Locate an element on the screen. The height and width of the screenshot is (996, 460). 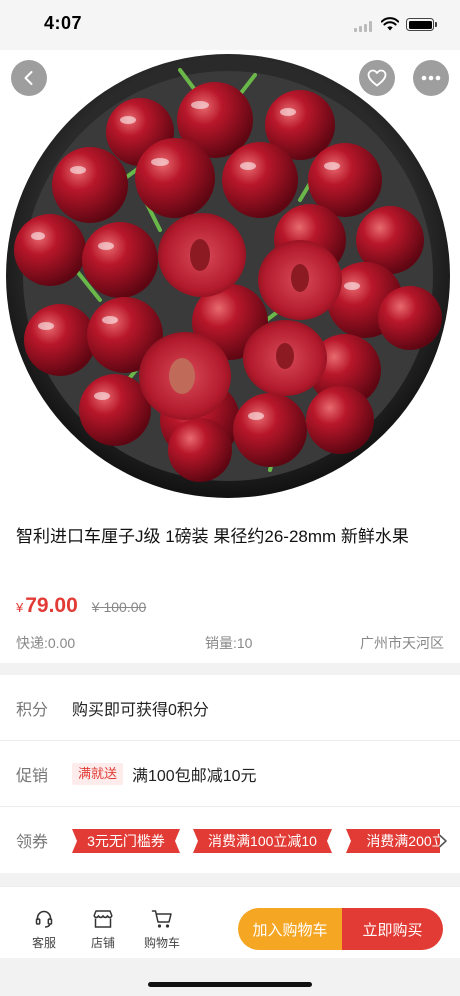
buy-now-button: 立即购买 is located at coordinates (392, 929).